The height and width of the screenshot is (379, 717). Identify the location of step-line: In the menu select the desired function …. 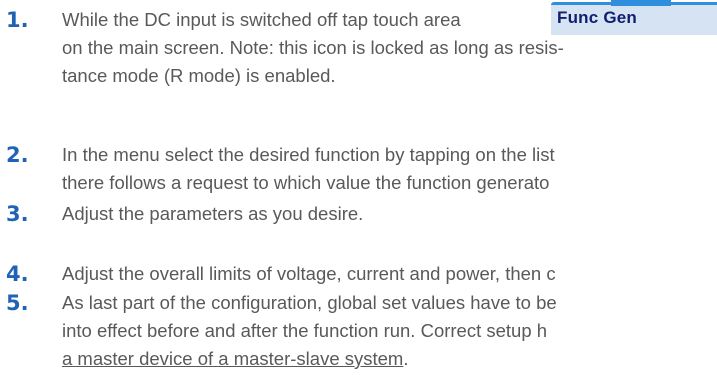
(308, 154).